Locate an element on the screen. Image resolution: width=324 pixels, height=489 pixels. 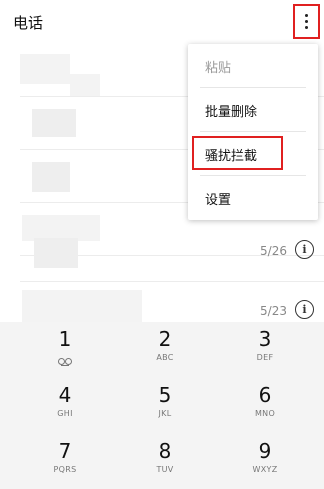
call-date: 5/26 is located at coordinates (273, 251).